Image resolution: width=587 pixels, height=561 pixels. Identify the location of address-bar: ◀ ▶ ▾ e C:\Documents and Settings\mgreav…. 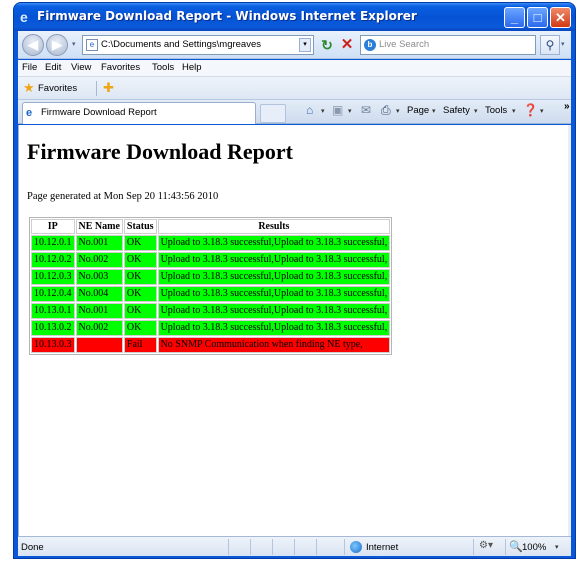
(294, 45).